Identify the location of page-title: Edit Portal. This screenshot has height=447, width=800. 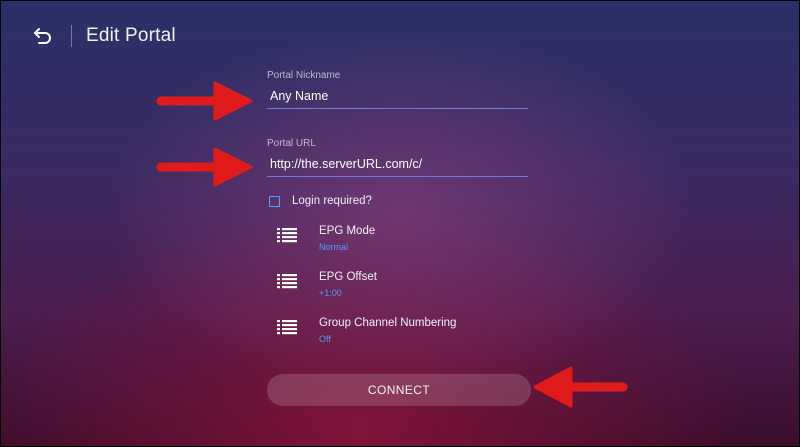
(131, 35).